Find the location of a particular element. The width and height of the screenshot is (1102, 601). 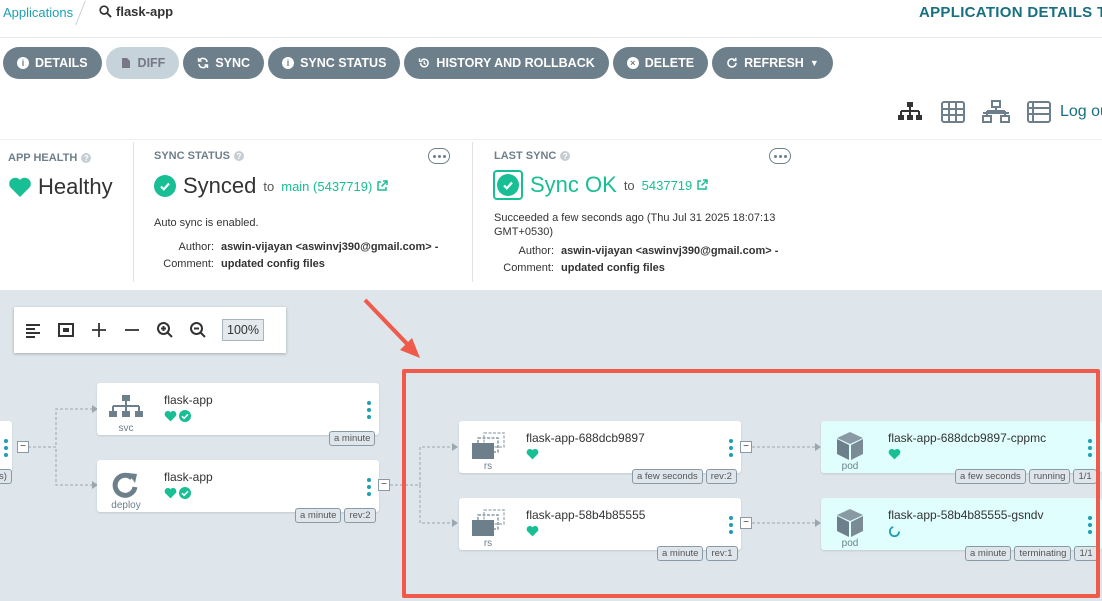

badge: rev:2 is located at coordinates (360, 515).